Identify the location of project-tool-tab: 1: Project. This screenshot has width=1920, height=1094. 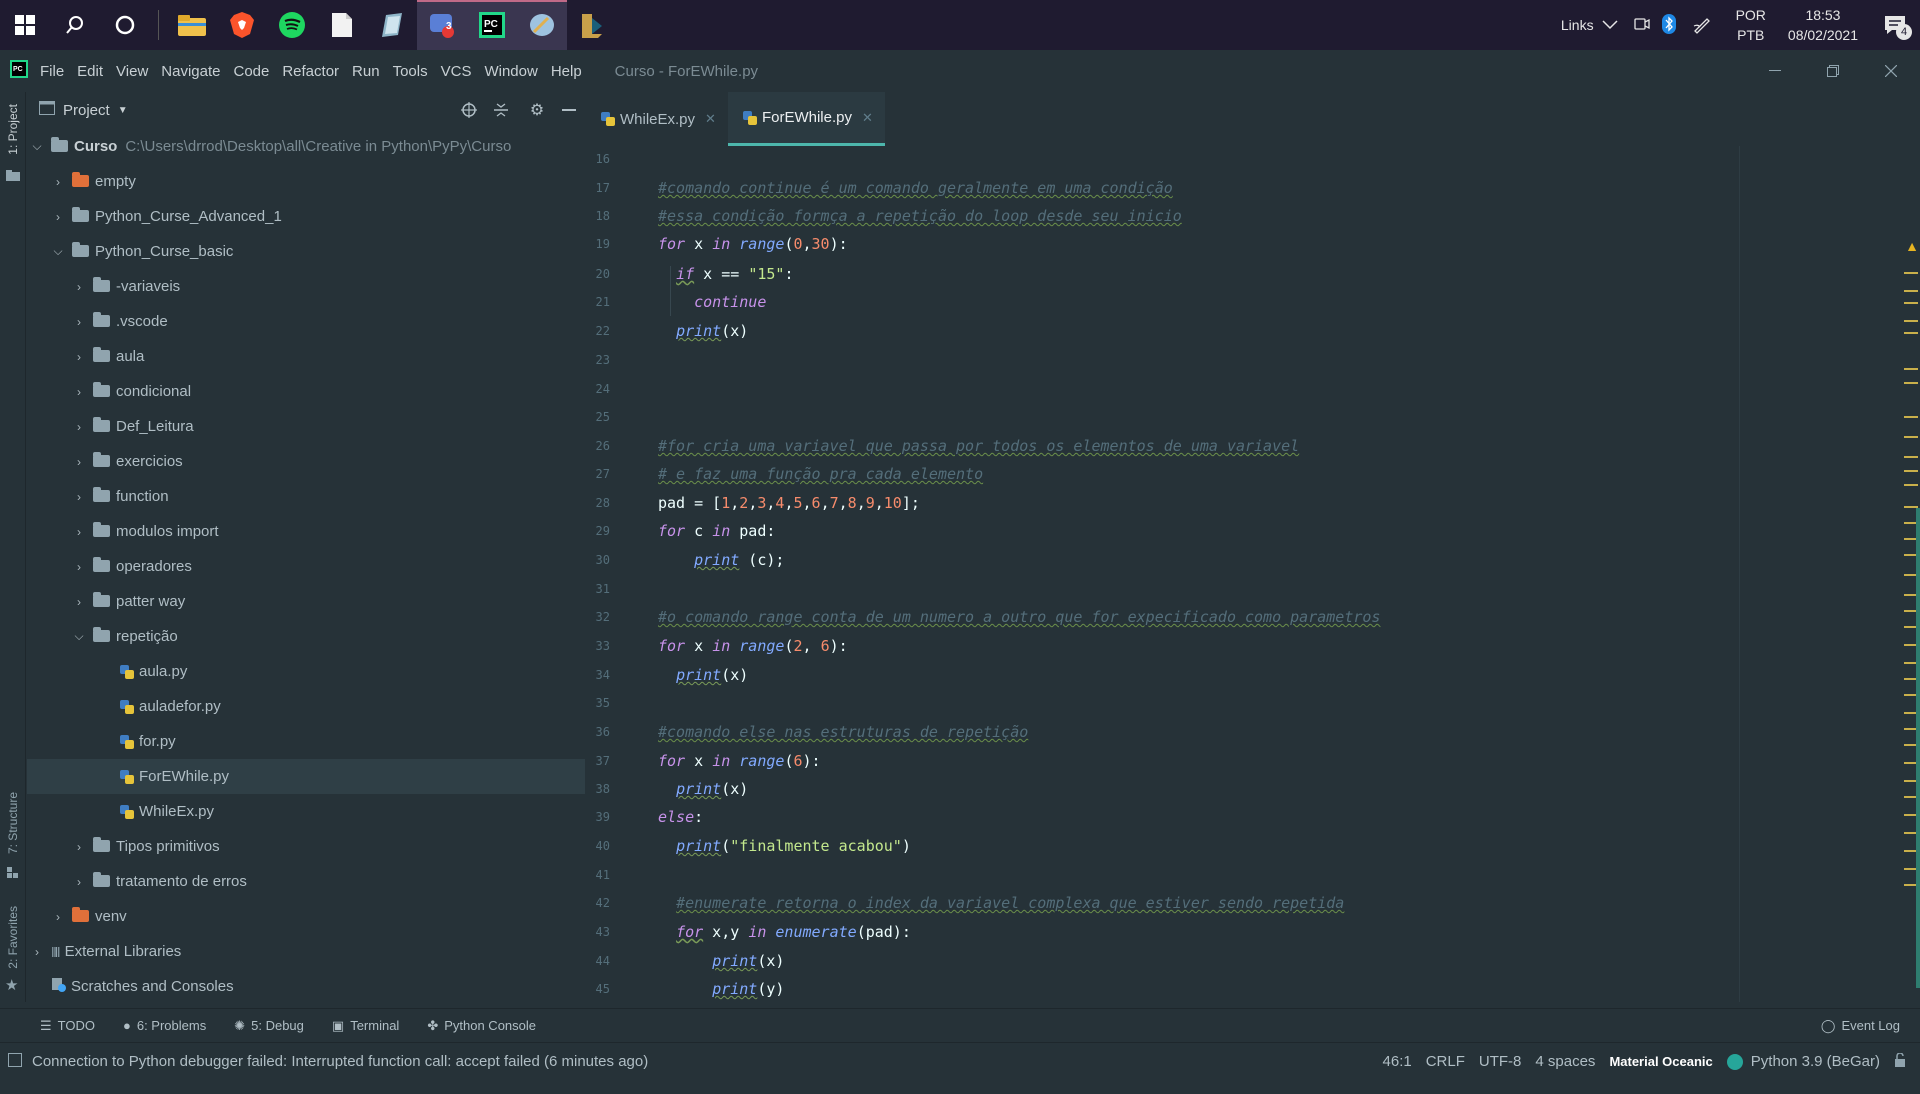
(13, 129).